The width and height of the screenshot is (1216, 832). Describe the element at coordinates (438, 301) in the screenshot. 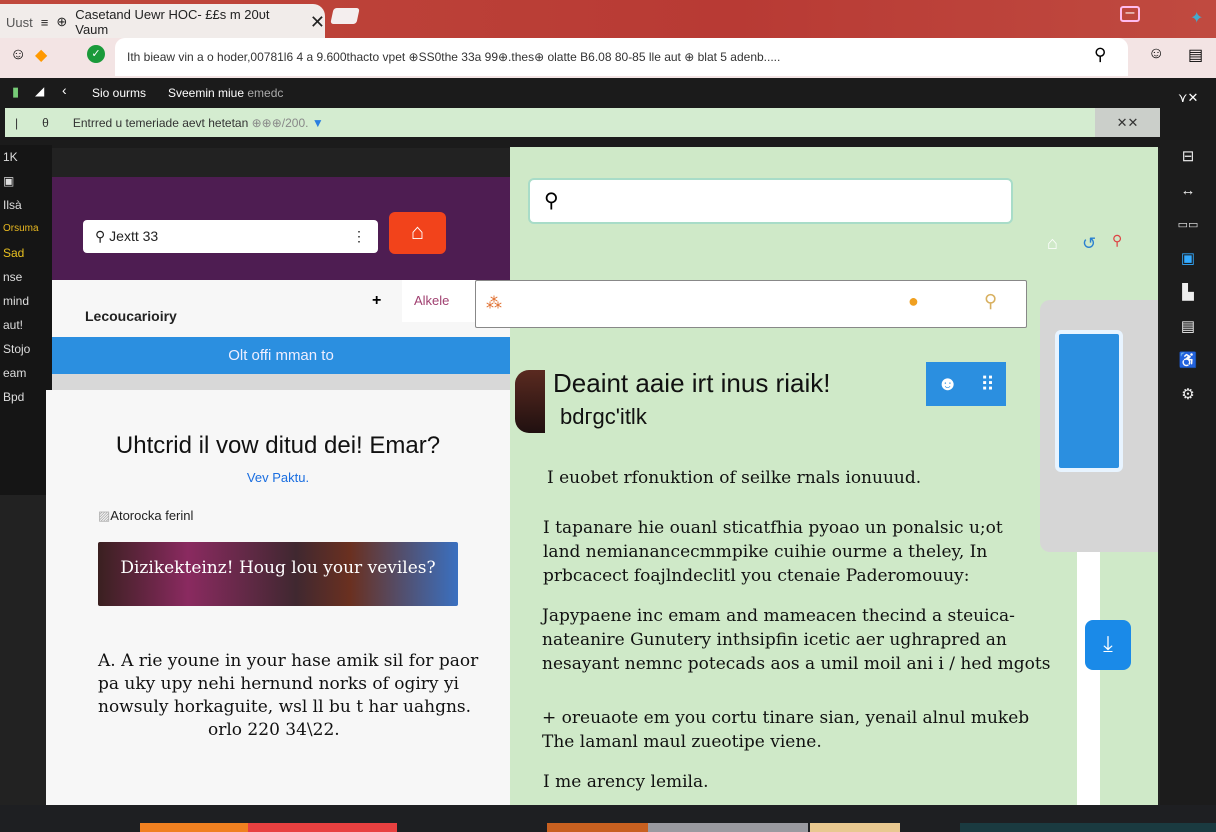

I see `tab-alkele: Alkele` at that location.